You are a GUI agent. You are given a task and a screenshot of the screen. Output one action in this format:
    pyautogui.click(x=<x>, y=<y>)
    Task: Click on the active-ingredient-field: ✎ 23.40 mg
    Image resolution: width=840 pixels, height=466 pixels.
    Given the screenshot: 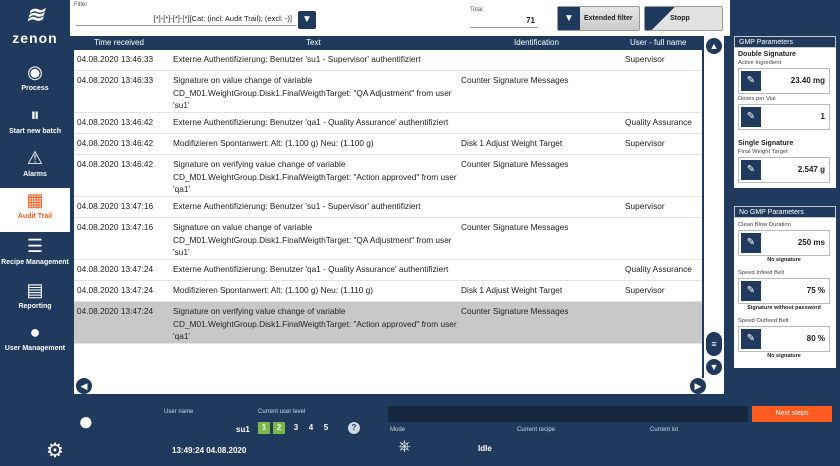 What is the action you would take?
    pyautogui.click(x=784, y=81)
    